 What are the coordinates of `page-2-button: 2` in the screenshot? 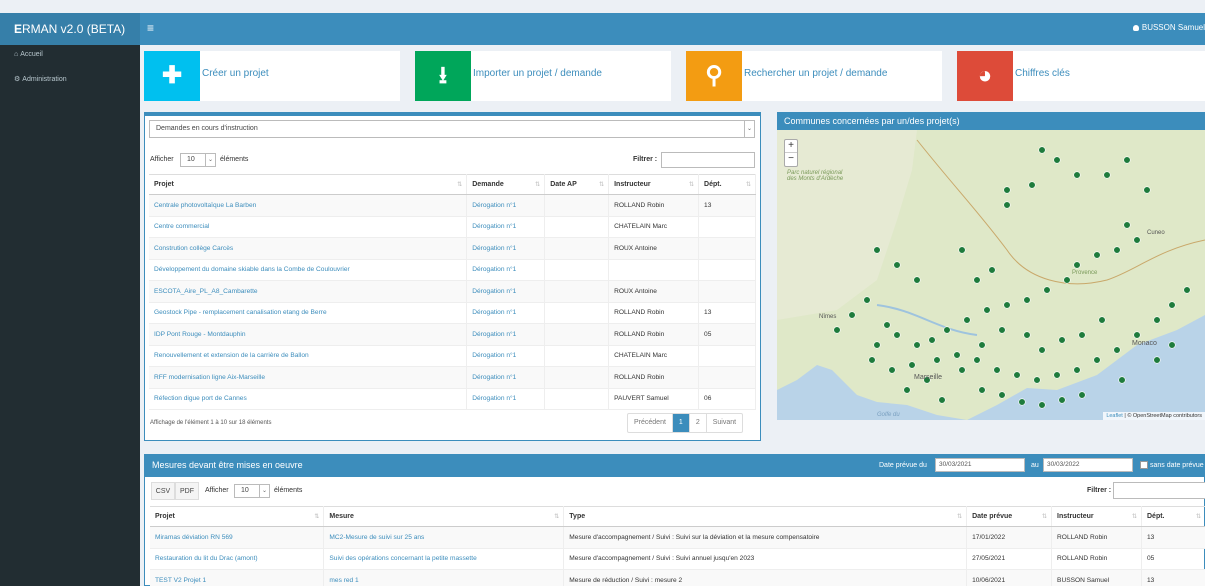 It's located at (698, 423).